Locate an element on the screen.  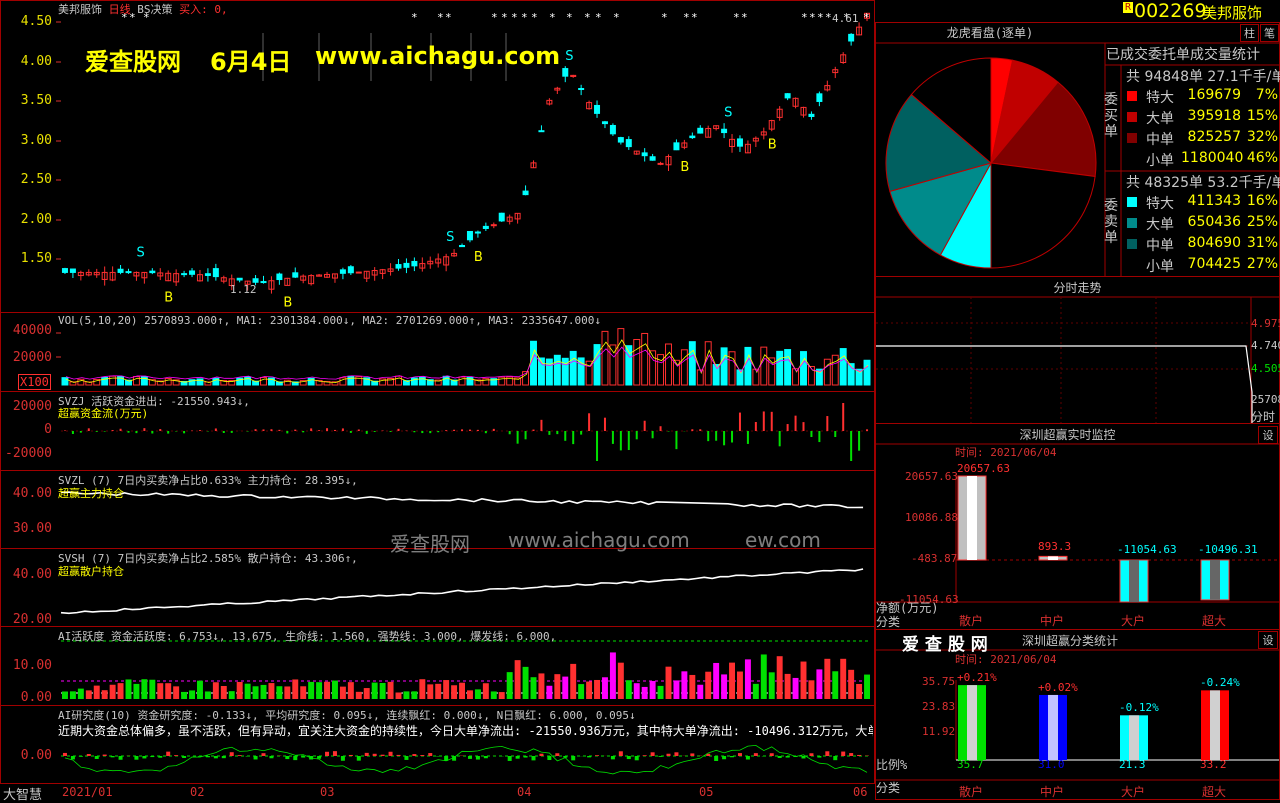
order-row: 中单80469031% is located at coordinates (1203, 245).